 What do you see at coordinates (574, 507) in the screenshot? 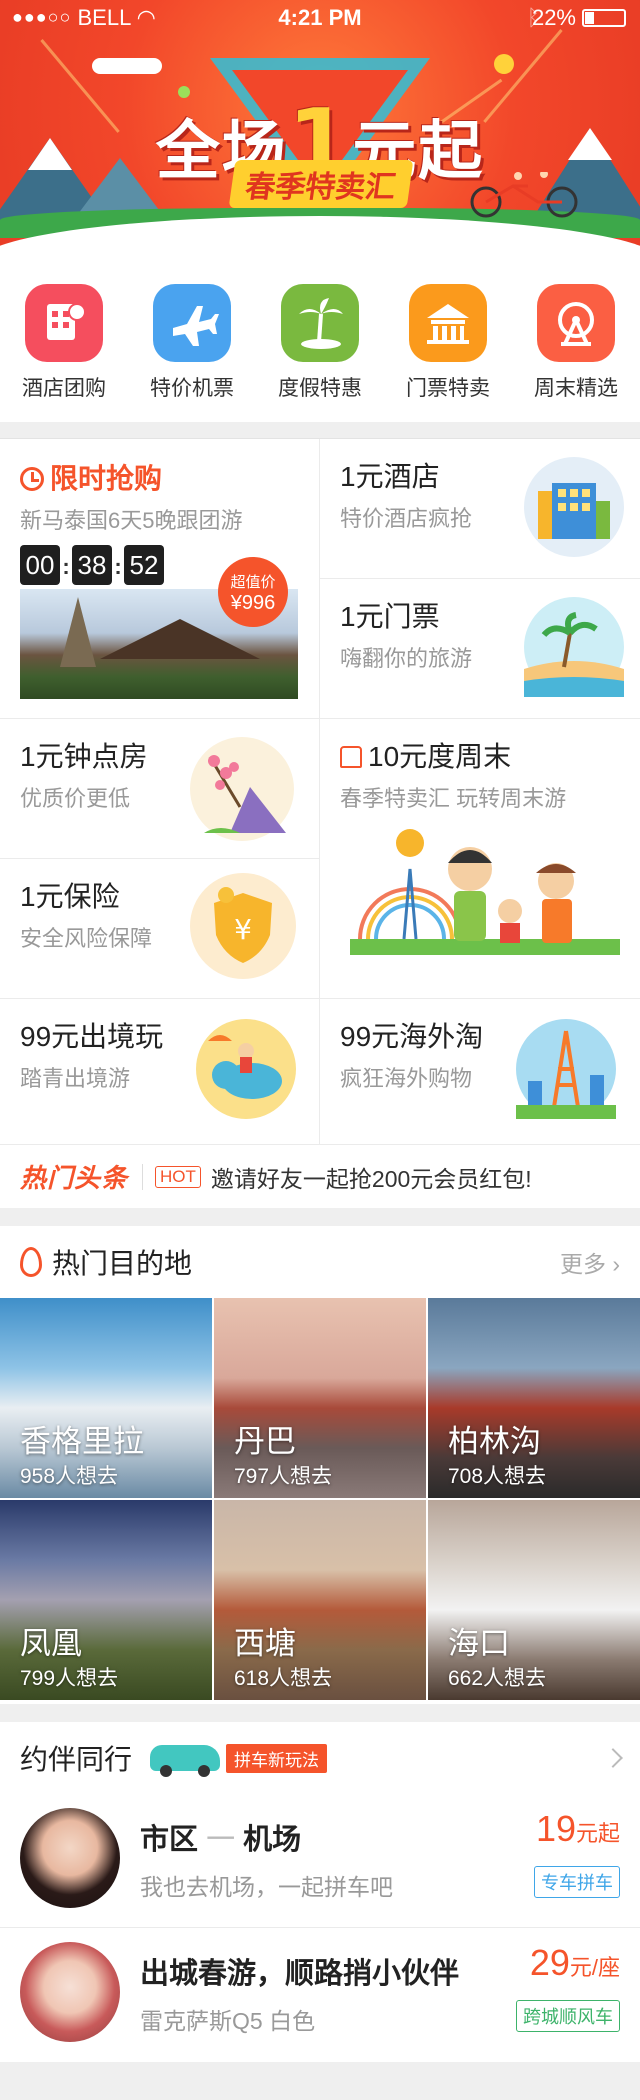
I see `hotel-illustration` at bounding box center [574, 507].